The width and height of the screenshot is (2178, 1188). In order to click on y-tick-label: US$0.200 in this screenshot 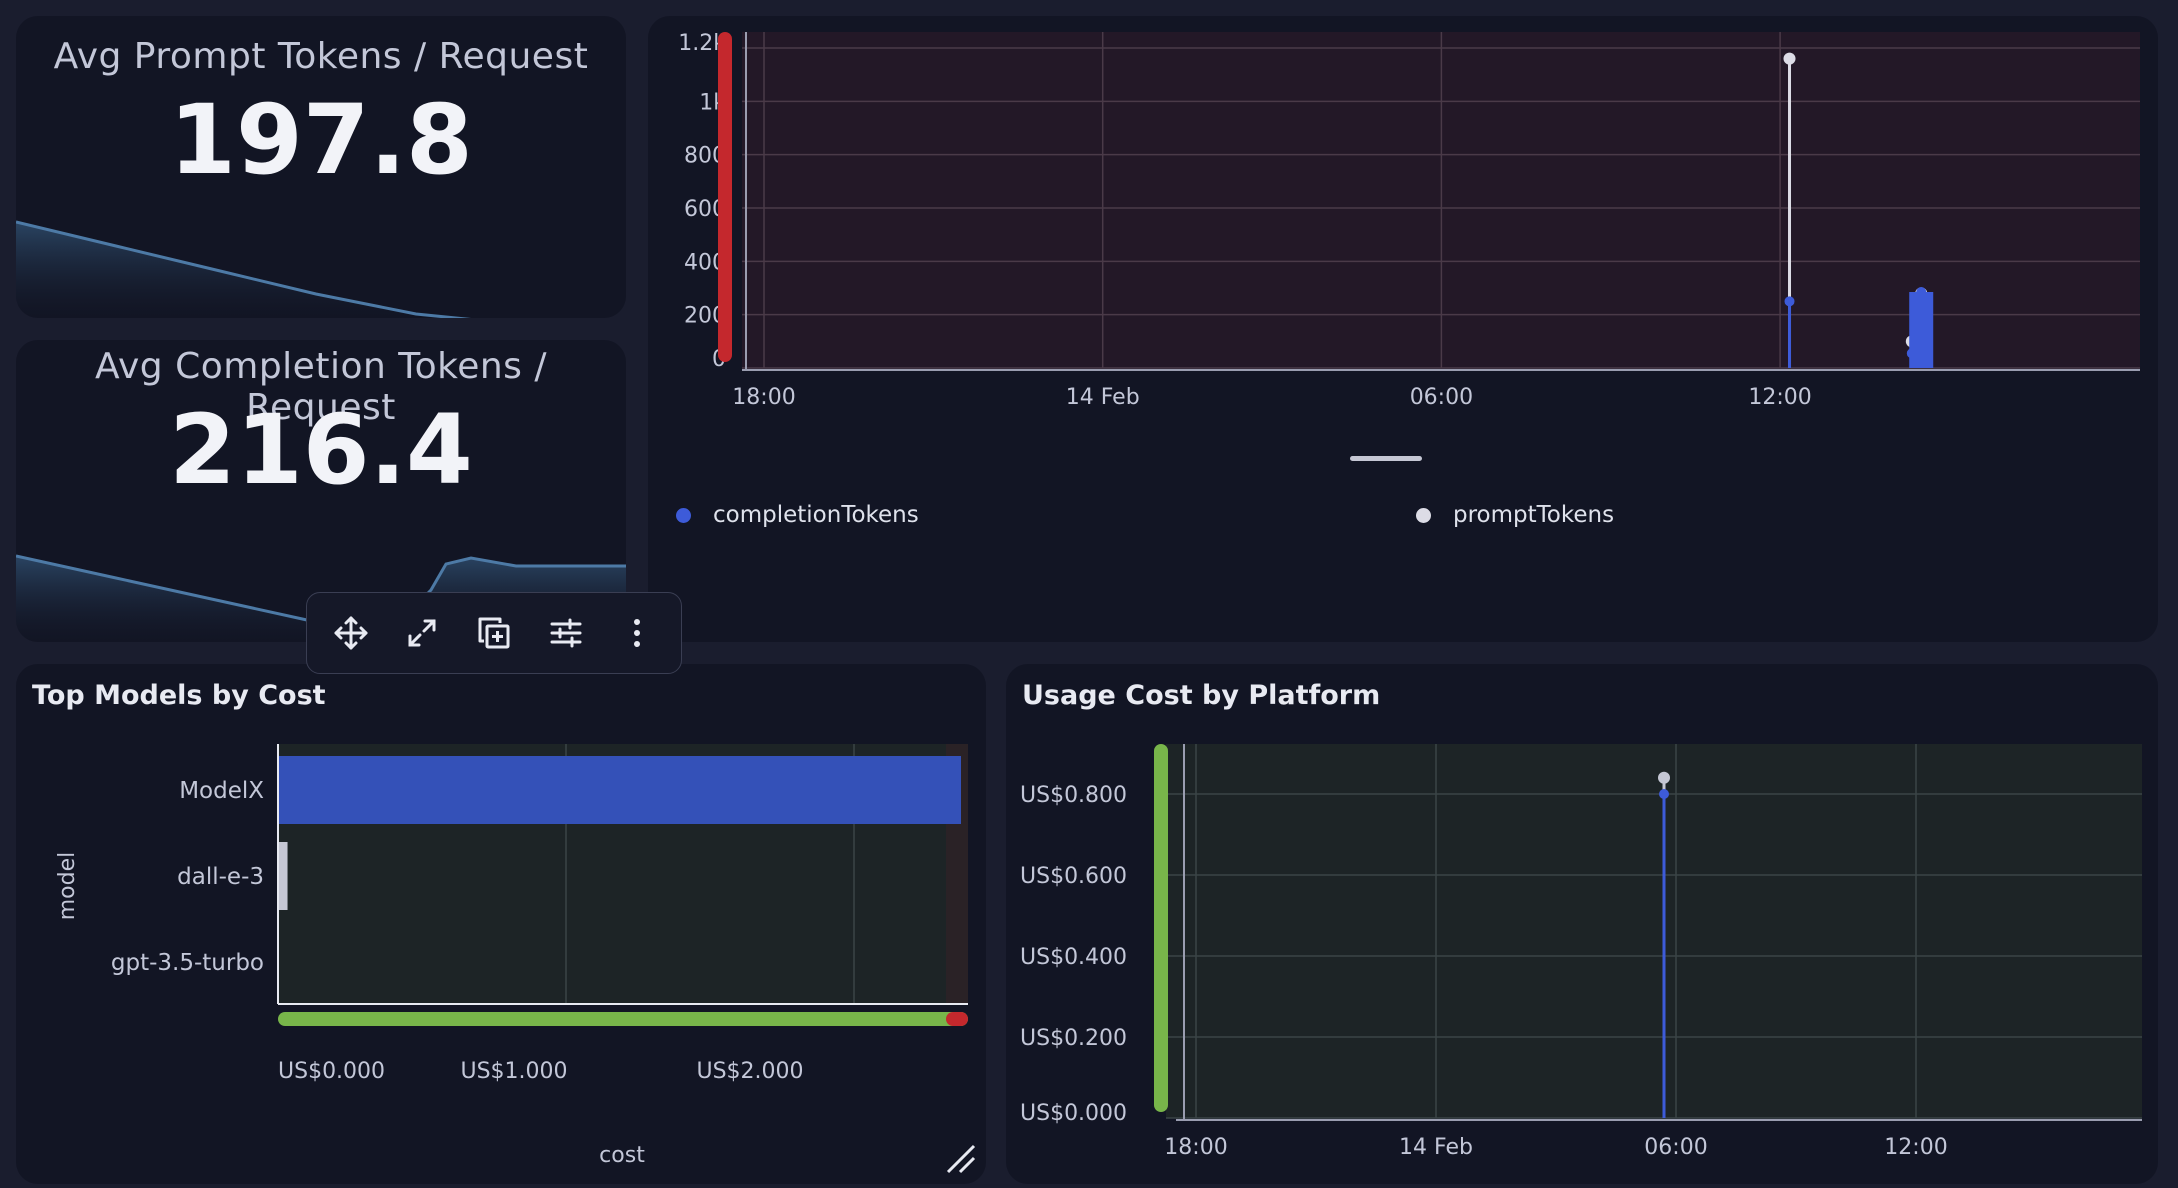, I will do `click(1073, 1038)`.